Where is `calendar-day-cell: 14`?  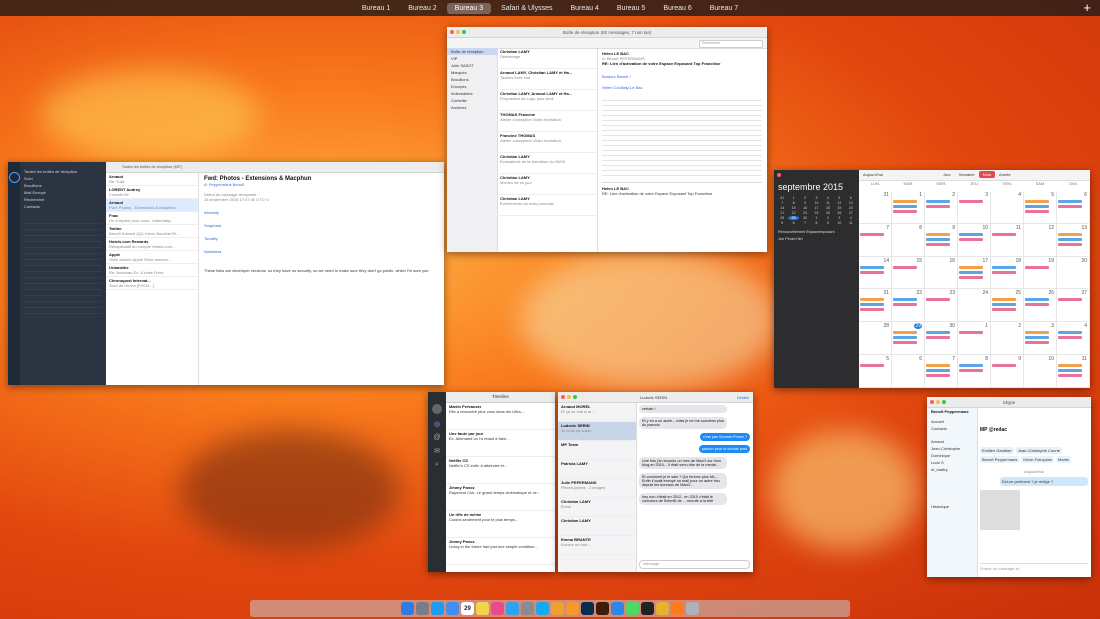
calendar-day-cell: 14 is located at coordinates (875, 273).